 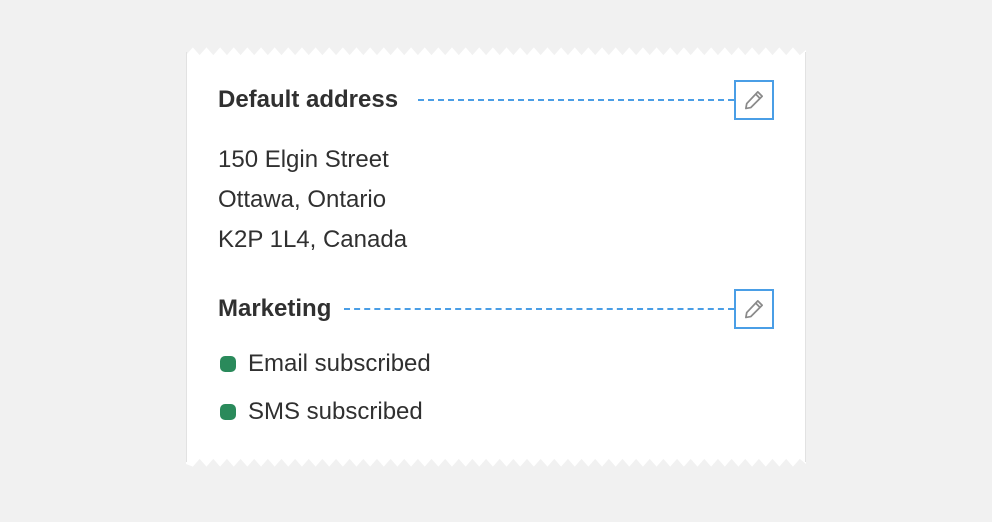 I want to click on address-section-header: Default address, so click(x=496, y=100).